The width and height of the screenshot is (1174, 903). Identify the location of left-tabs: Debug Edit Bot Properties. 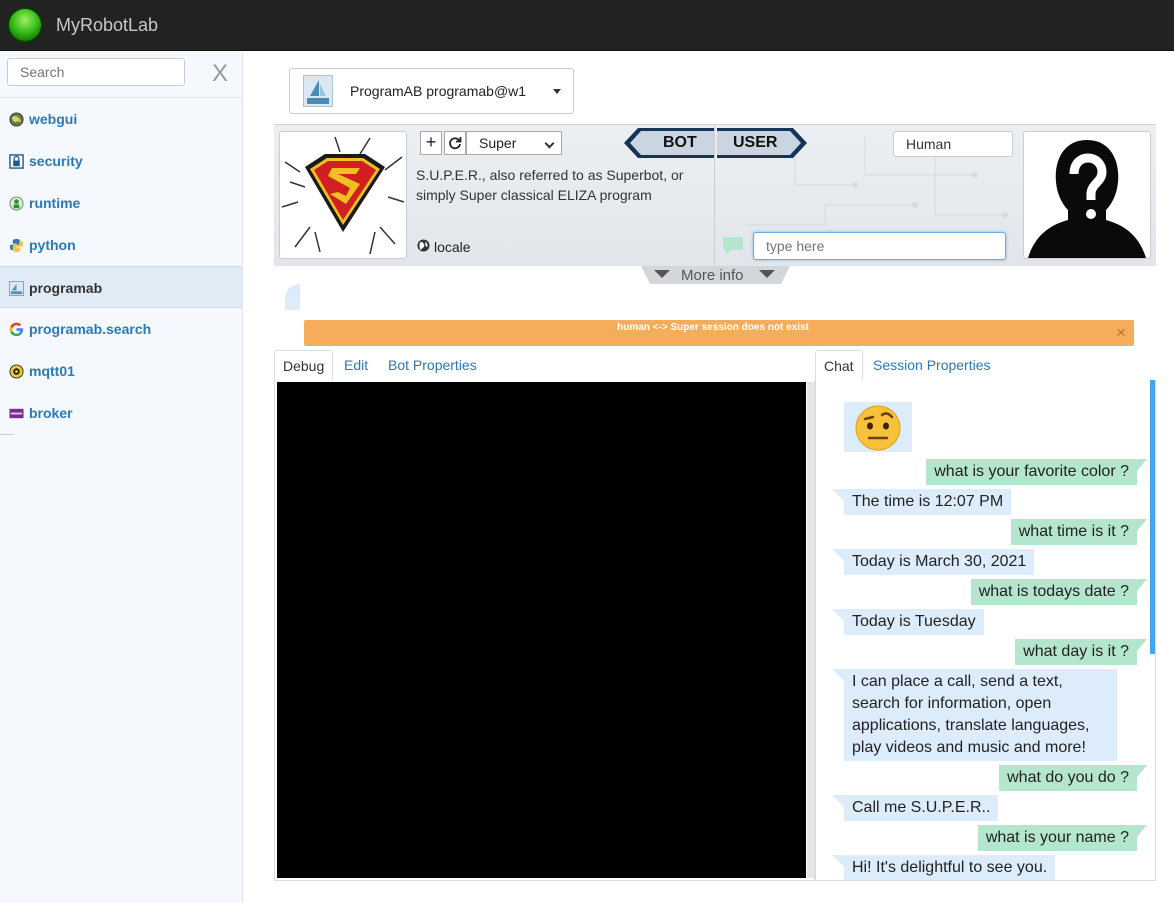
(544, 365).